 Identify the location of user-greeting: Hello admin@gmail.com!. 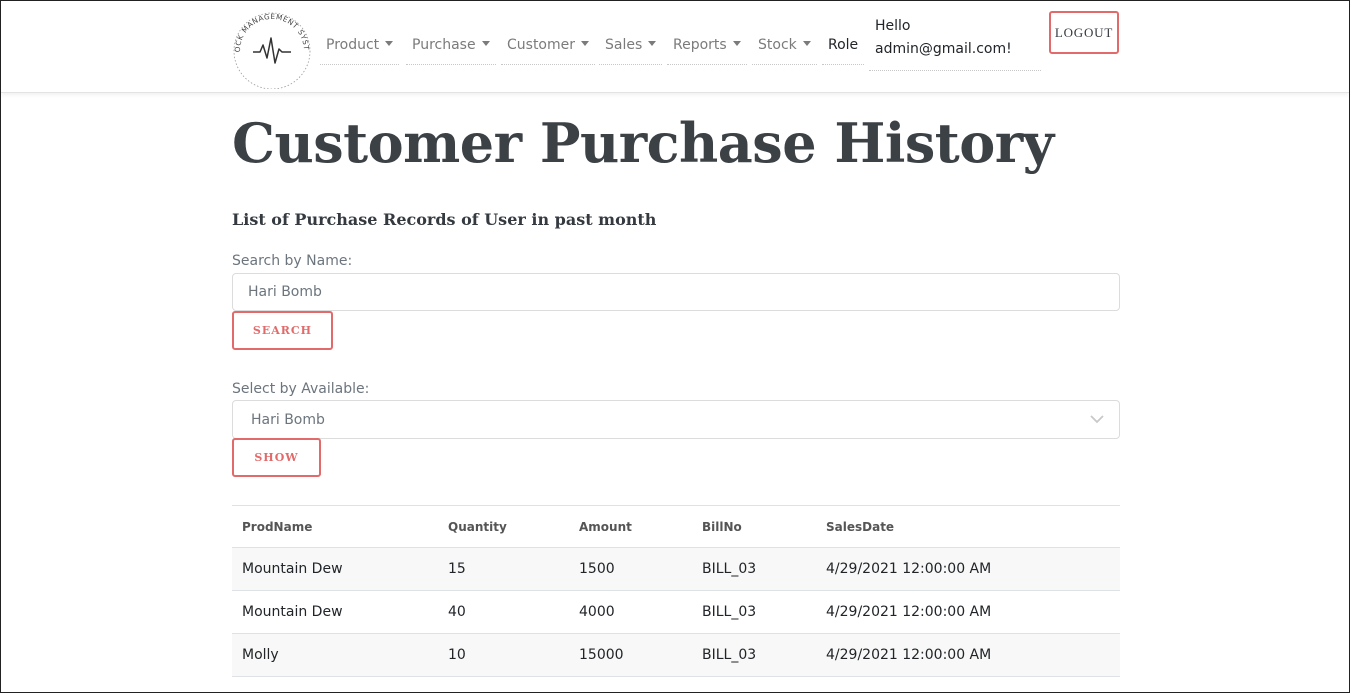
(955, 43).